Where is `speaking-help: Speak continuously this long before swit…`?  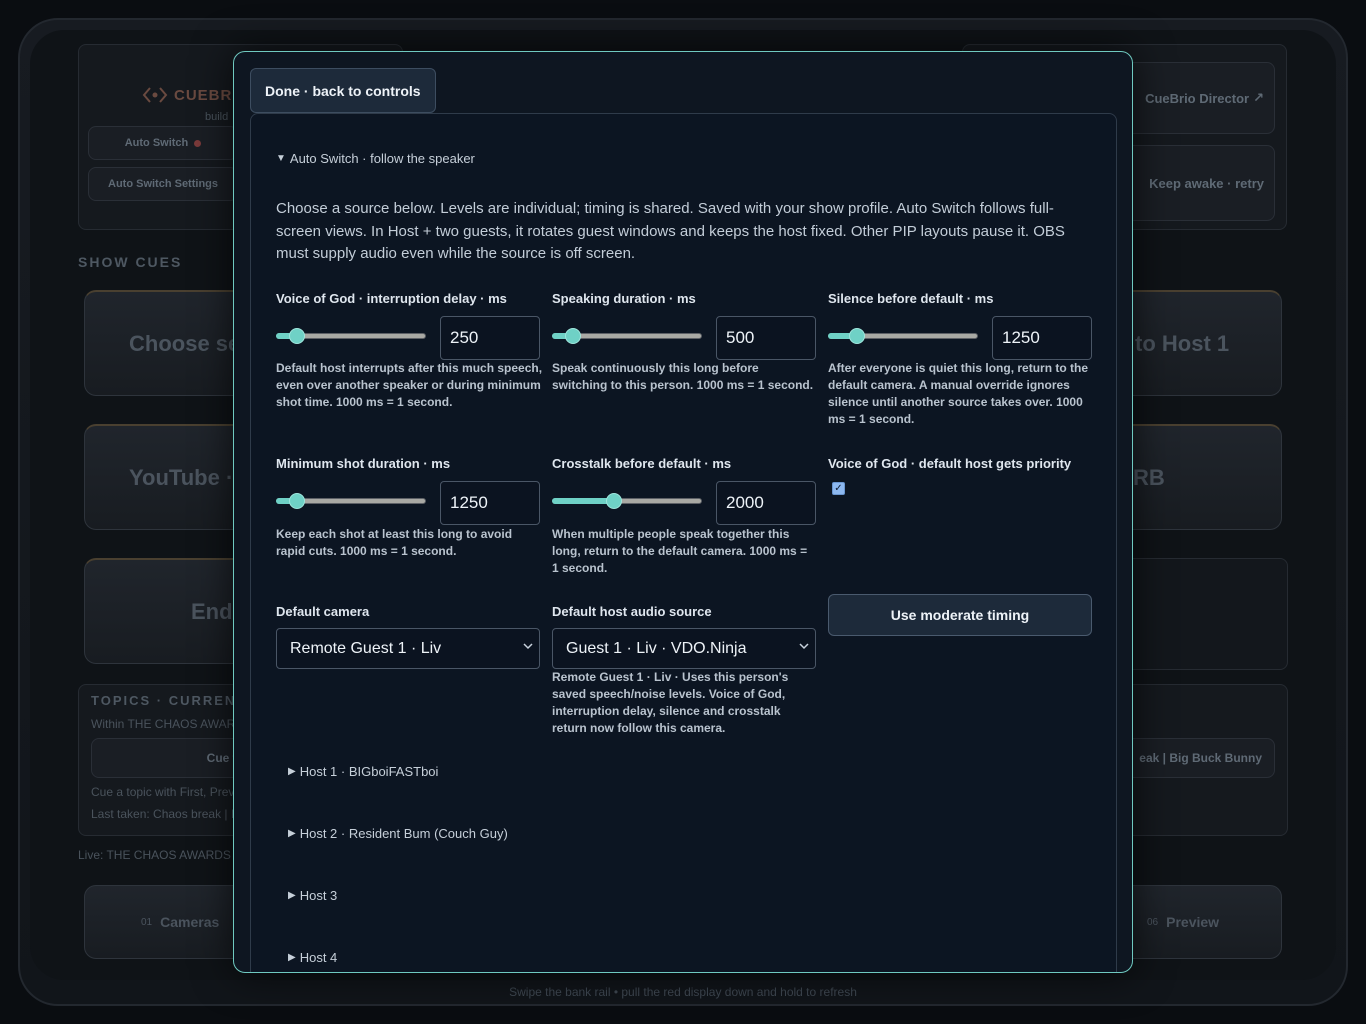 speaking-help: Speak continuously this long before swit… is located at coordinates (683, 376).